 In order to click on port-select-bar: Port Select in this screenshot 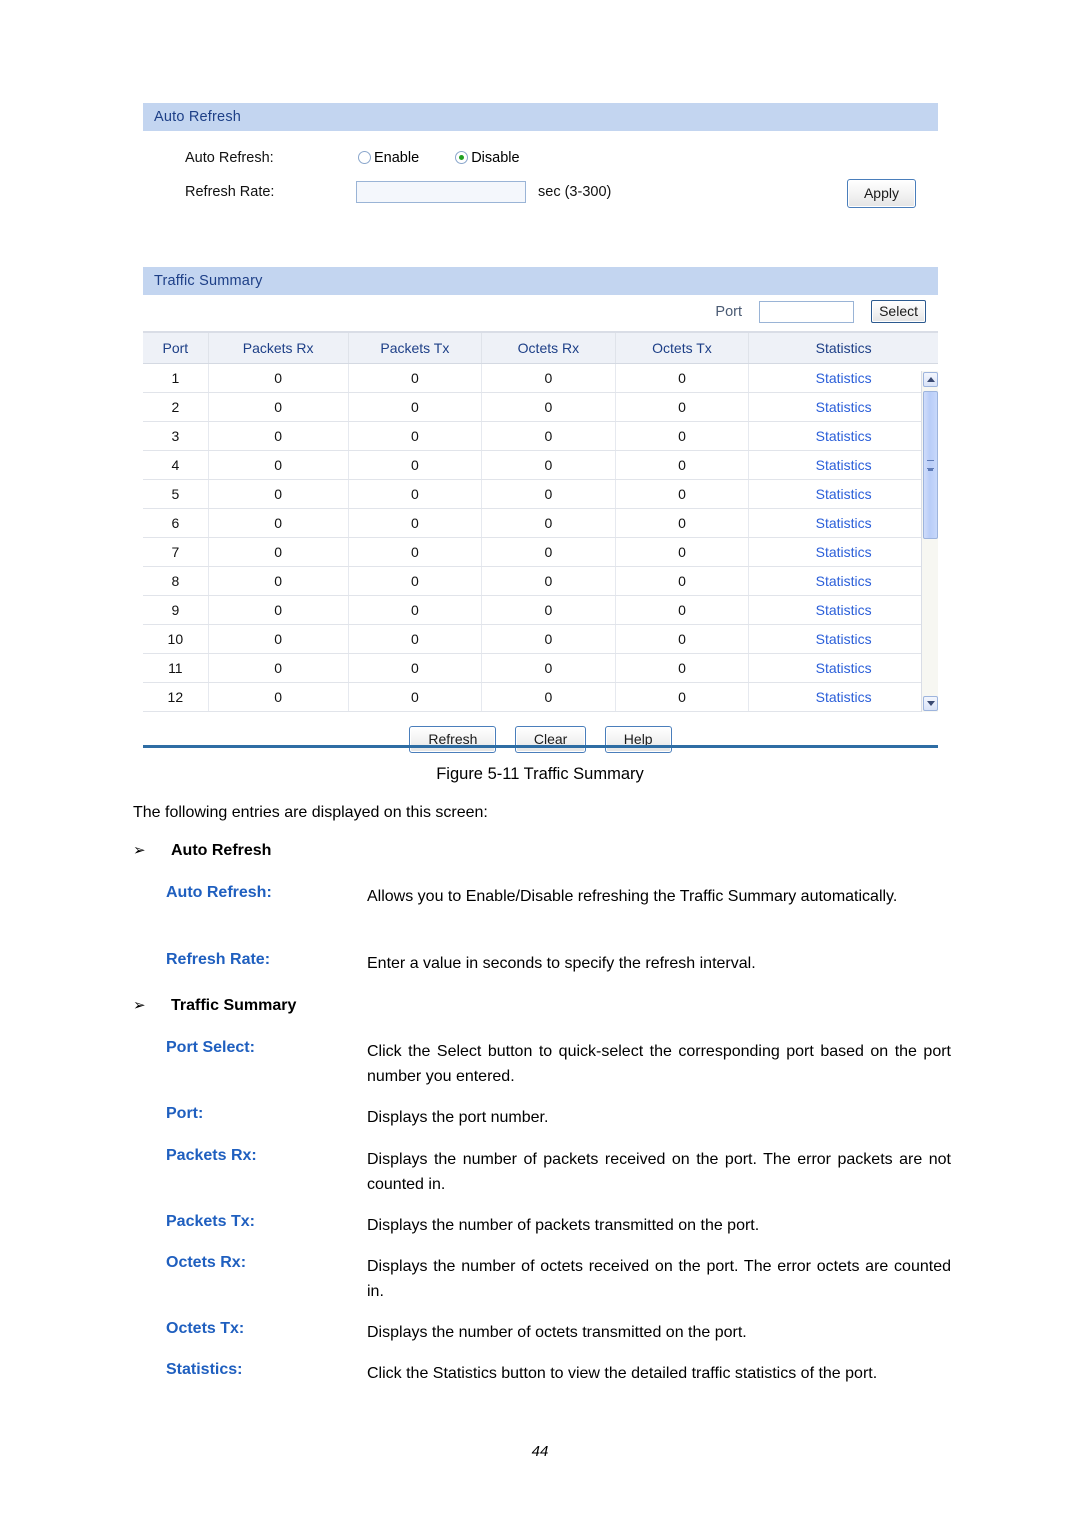, I will do `click(540, 313)`.